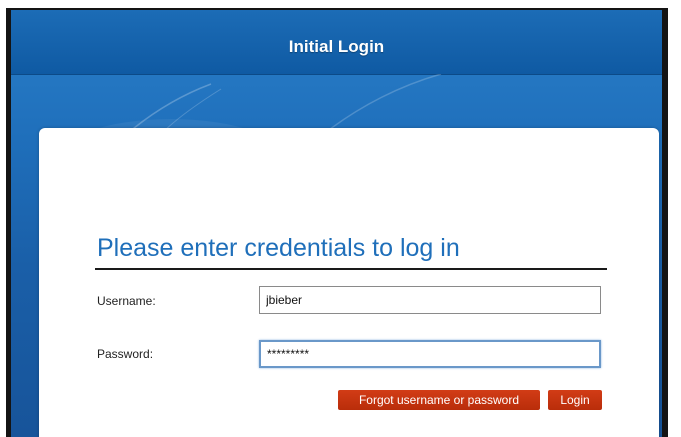  What do you see at coordinates (575, 400) in the screenshot?
I see `login-button: Login` at bounding box center [575, 400].